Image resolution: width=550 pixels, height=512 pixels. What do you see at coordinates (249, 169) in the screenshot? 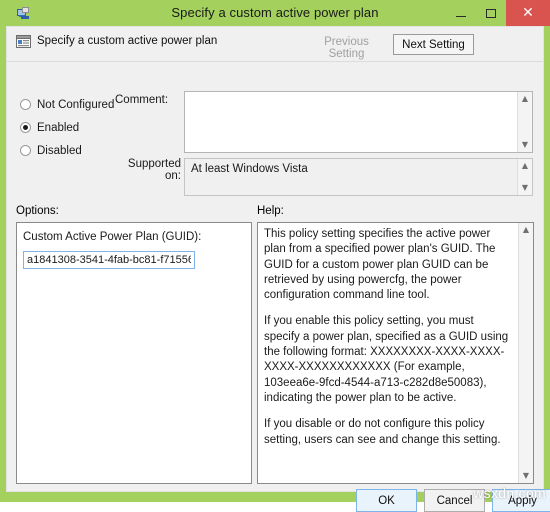
I see `supported-on-value: At least Windows Vista` at bounding box center [249, 169].